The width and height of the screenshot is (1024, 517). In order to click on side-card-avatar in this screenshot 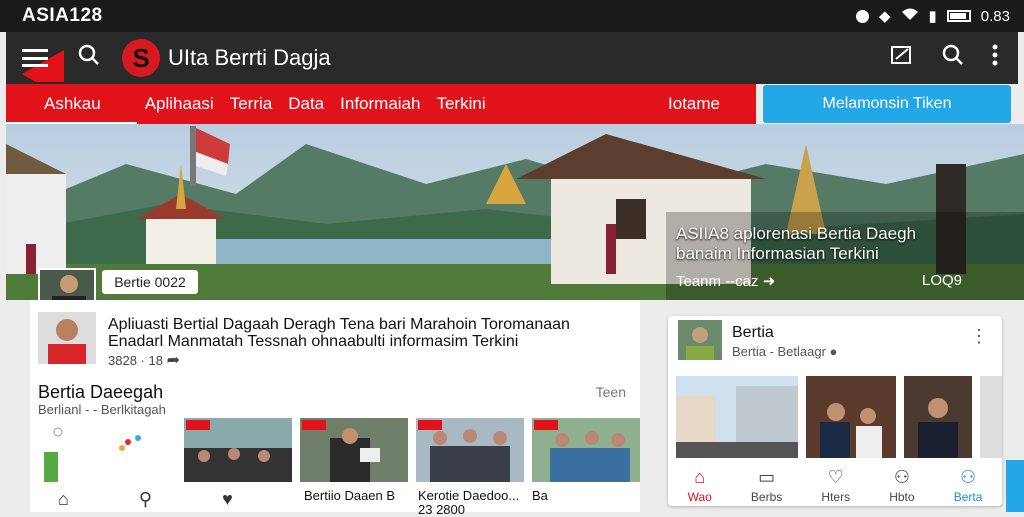, I will do `click(700, 340)`.